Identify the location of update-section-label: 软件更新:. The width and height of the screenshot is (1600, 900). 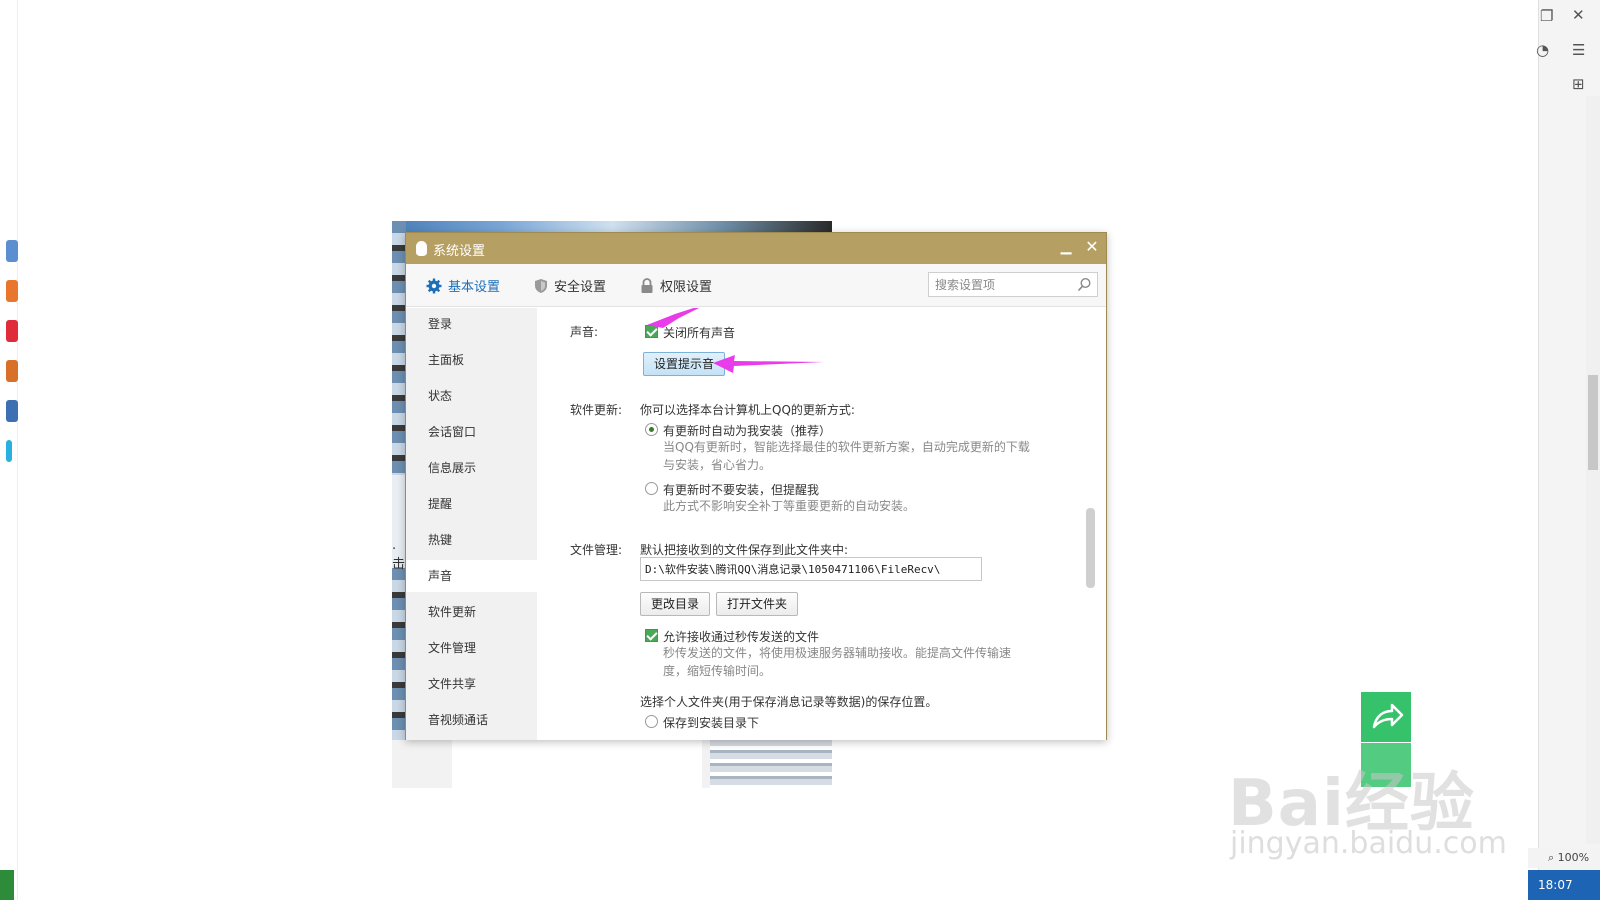
(596, 410).